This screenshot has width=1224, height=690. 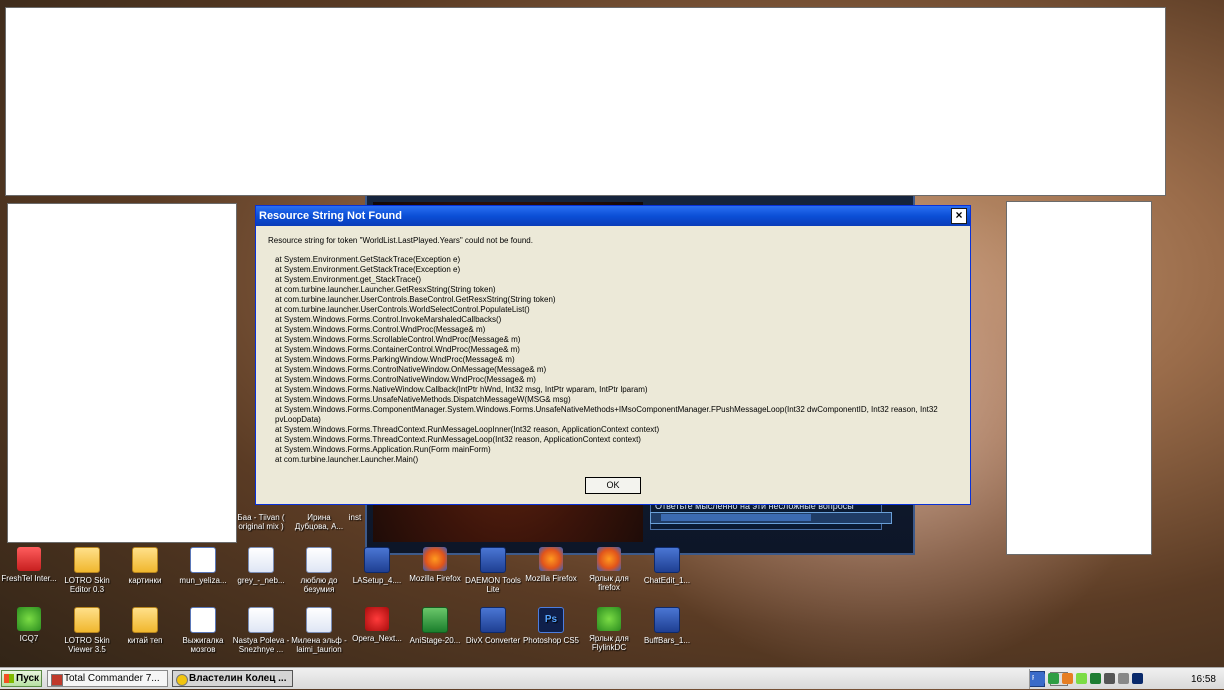 I want to click on installer-icon, so click(x=377, y=560).